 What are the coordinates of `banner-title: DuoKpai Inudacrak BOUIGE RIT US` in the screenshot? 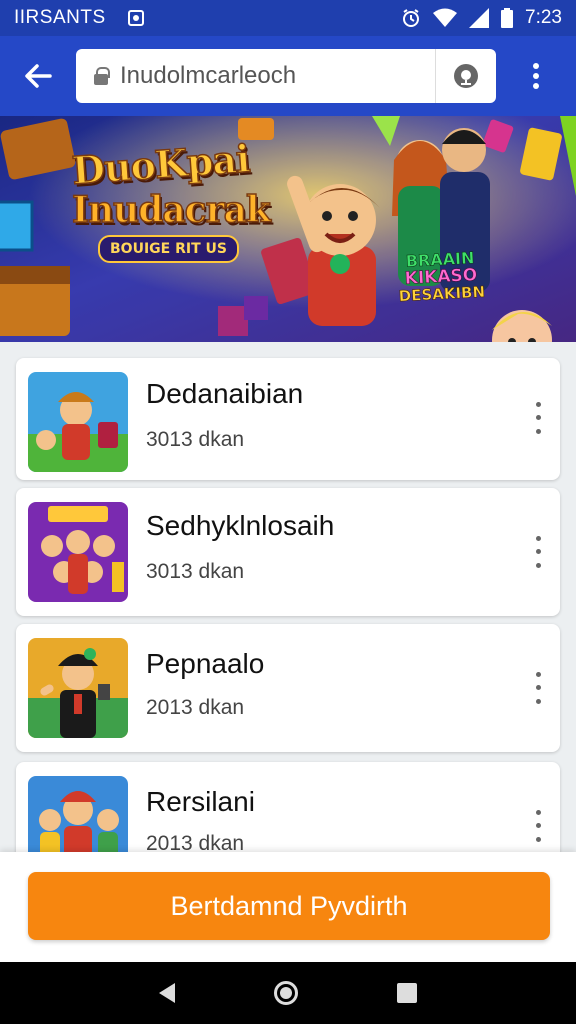 It's located at (171, 199).